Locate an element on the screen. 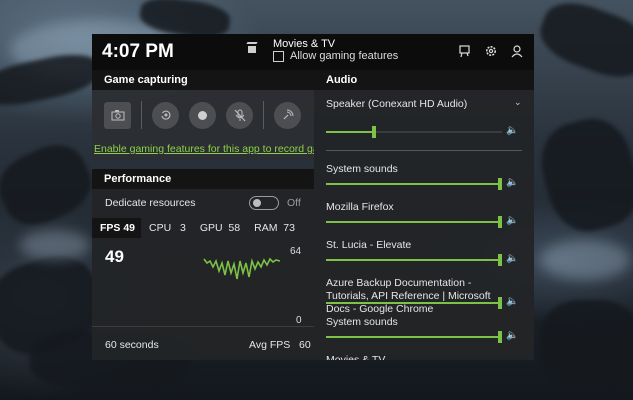 Image resolution: width=633 pixels, height=400 pixels. screenshot-button is located at coordinates (117, 115).